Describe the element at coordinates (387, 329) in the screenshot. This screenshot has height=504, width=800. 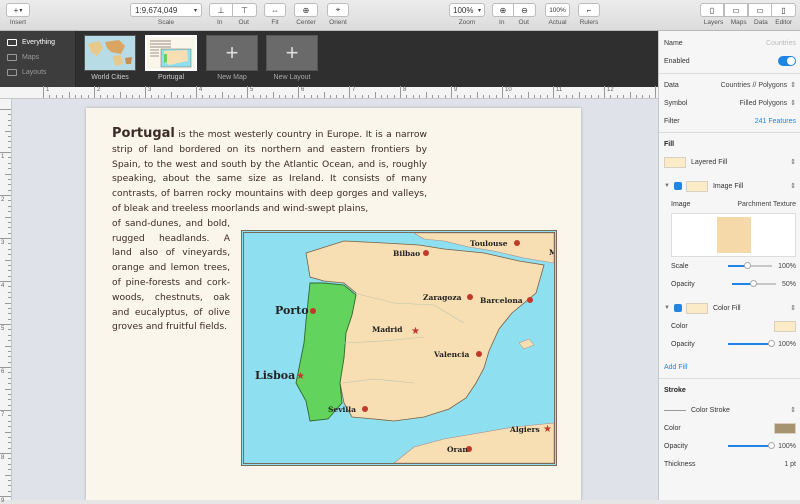
I see `city-label-madrid: Madrid` at that location.